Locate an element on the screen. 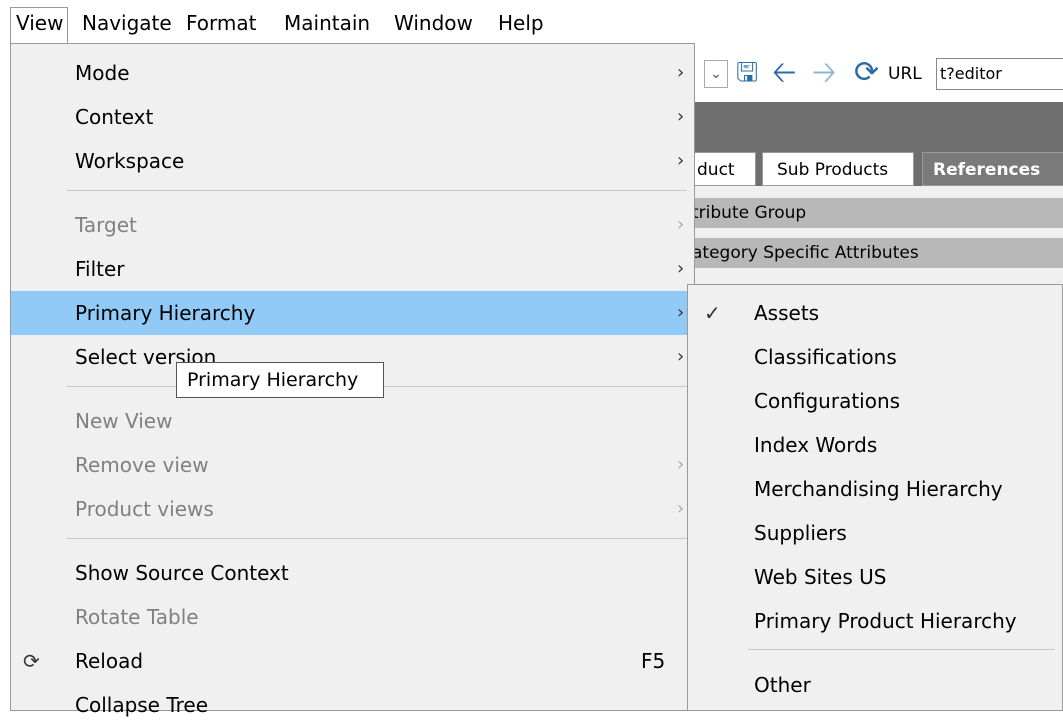 The height and width of the screenshot is (727, 1063). submenu-item-label: Web Sites US is located at coordinates (820, 577).